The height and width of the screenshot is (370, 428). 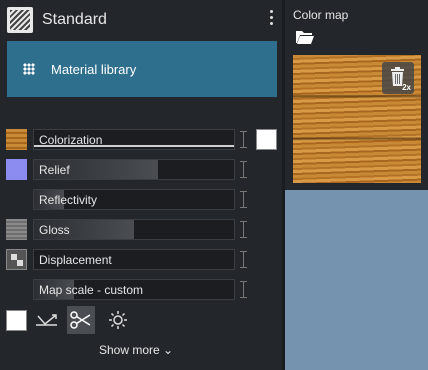 I want to click on show-more-link: Show more ⌄, so click(x=136, y=350).